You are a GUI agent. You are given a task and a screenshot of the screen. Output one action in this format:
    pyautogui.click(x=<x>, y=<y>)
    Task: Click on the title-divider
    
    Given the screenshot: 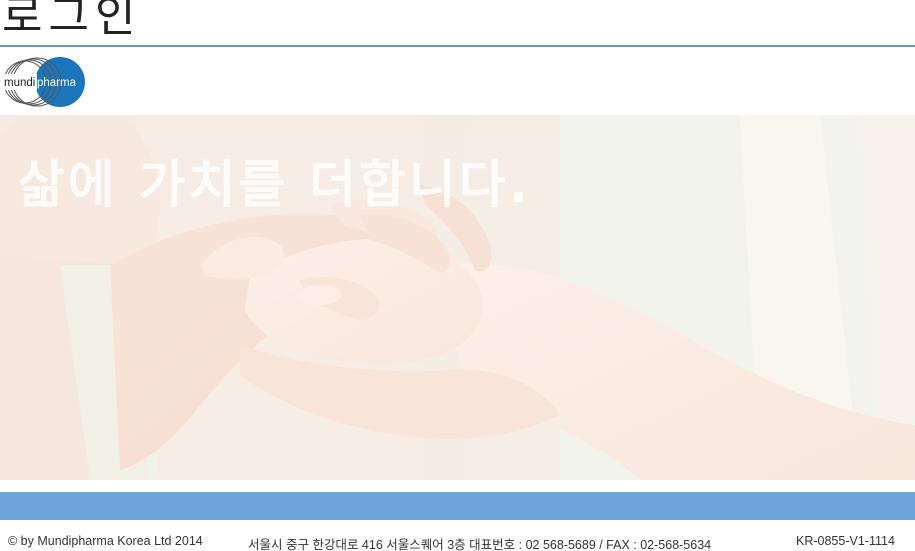 What is the action you would take?
    pyautogui.click(x=457, y=46)
    